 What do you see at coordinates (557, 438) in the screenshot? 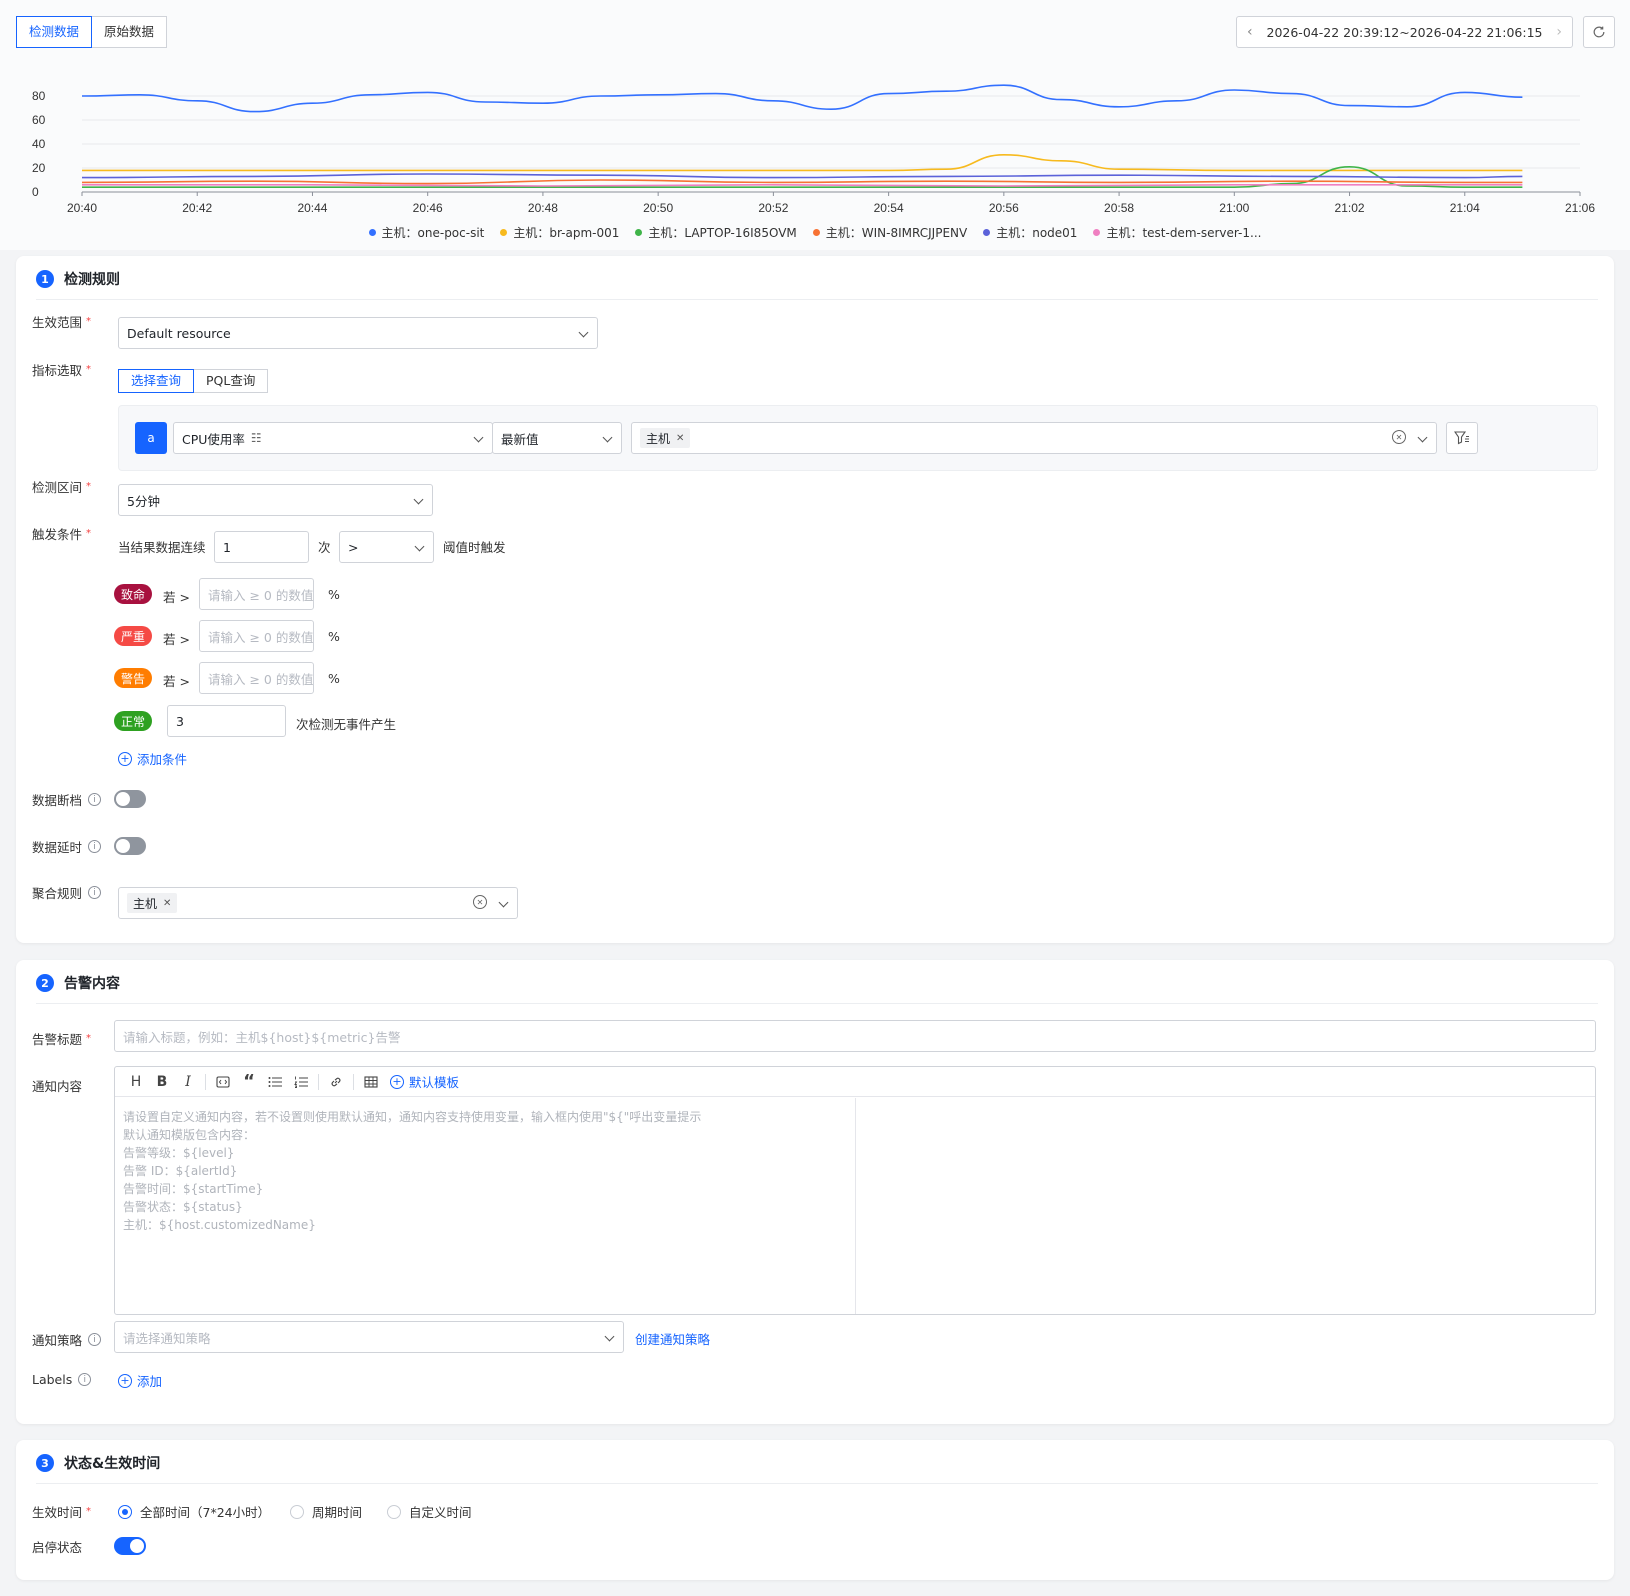
I see `aggregation-select: 最新值` at bounding box center [557, 438].